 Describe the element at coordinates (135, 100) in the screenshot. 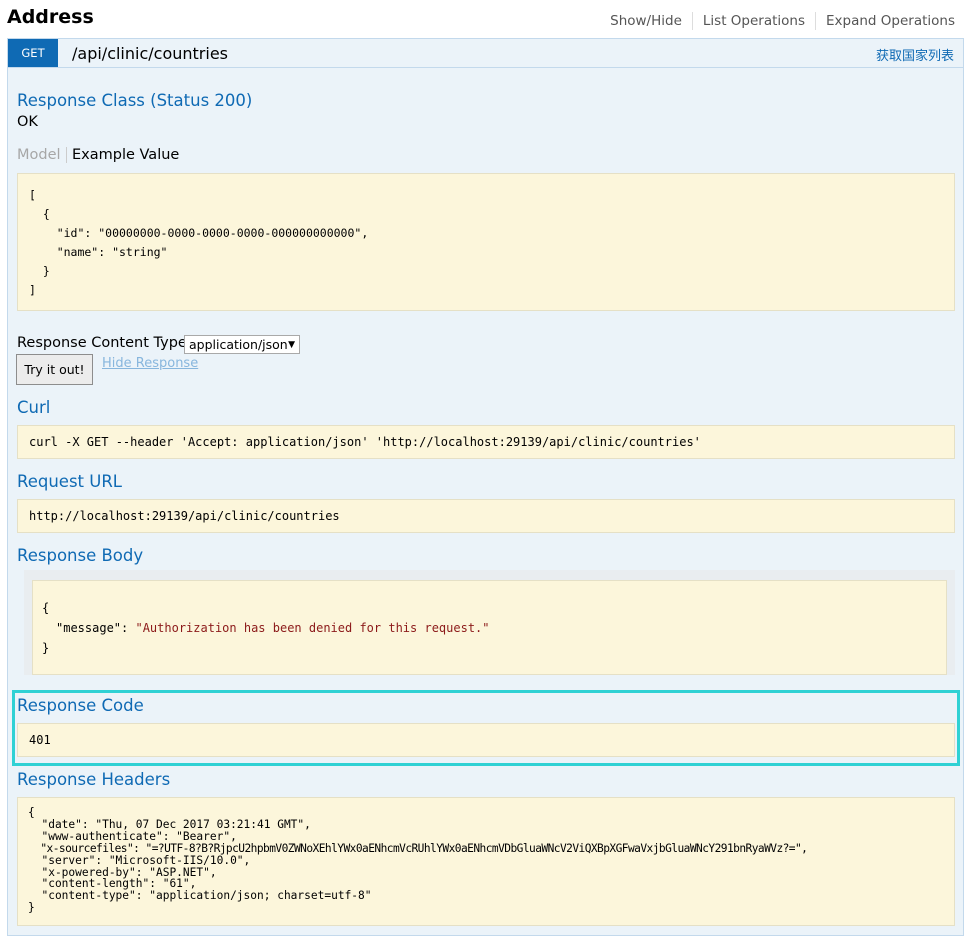

I see `response-class-heading: Response Class (Status 200)` at that location.